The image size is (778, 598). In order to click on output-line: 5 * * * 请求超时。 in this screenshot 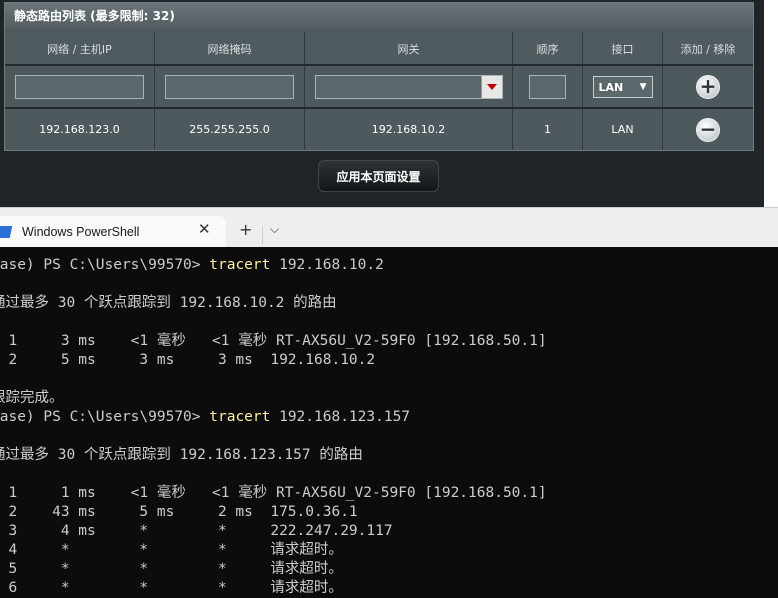, I will do `click(171, 569)`.